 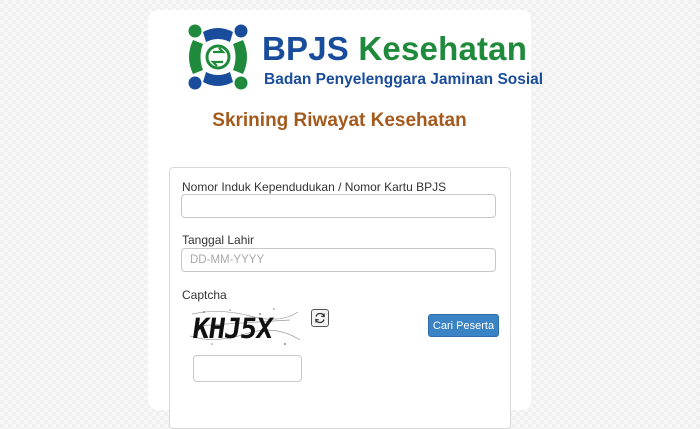 What do you see at coordinates (443, 48) in the screenshot?
I see `brand-name-part2: Kesehatan` at bounding box center [443, 48].